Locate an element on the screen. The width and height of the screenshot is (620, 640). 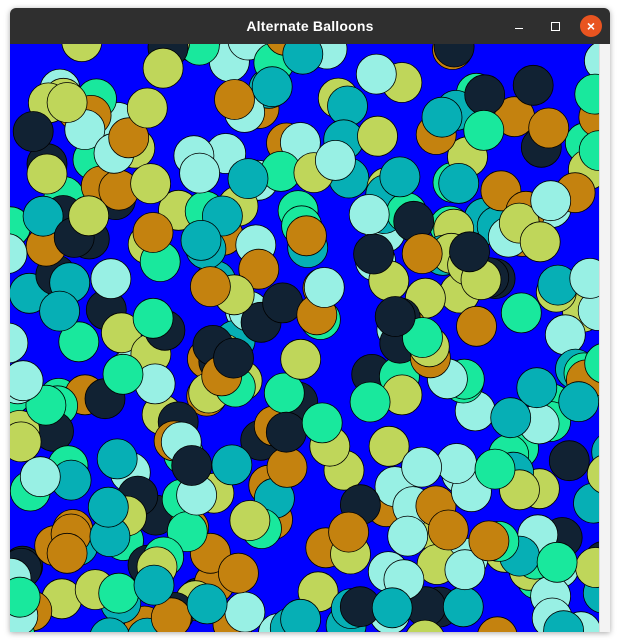
window-title: Alternate Balloons is located at coordinates (310, 26).